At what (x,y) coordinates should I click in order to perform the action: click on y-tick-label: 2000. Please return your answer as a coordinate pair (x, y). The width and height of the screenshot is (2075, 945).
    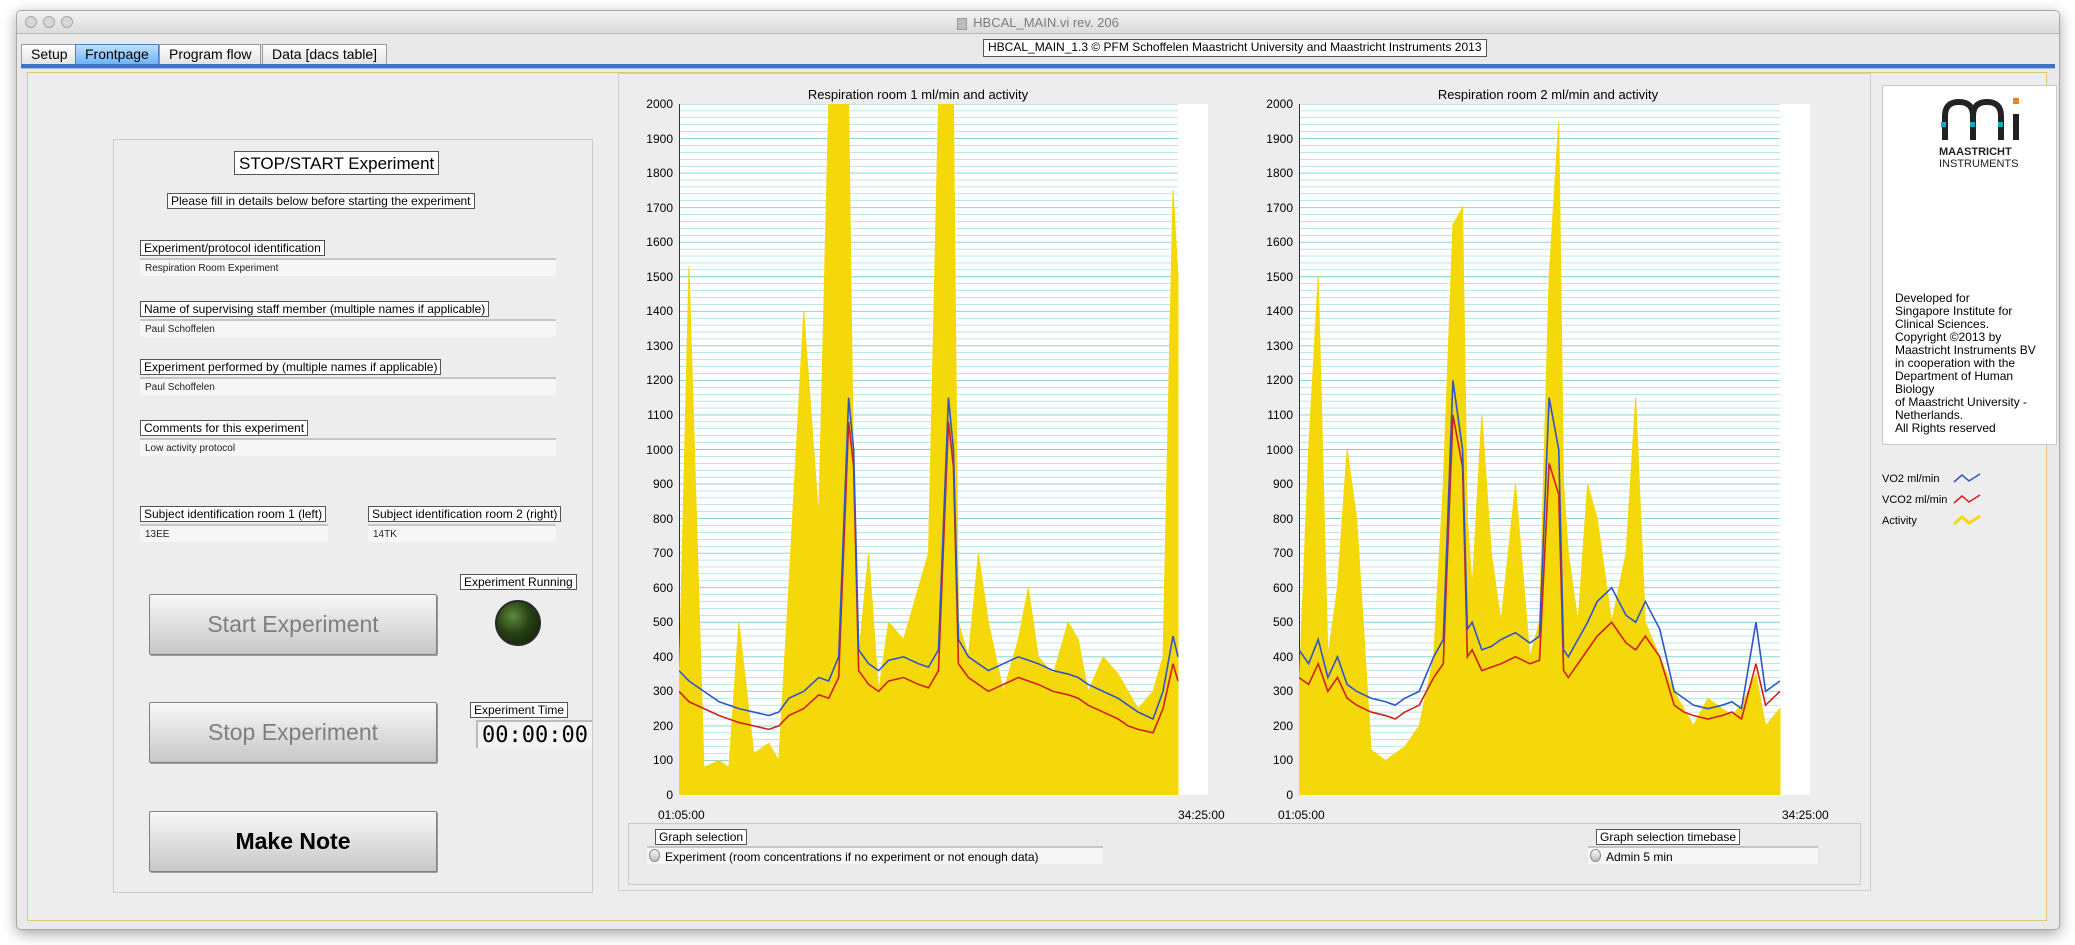
    Looking at the image, I should click on (1279, 104).